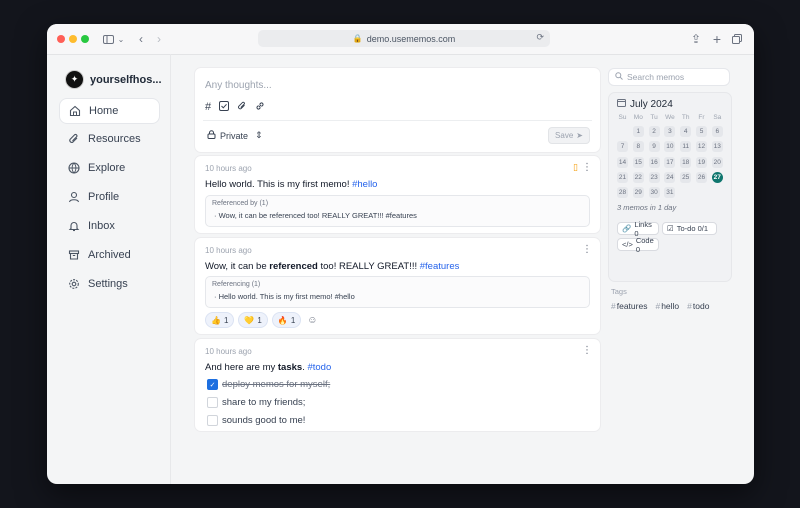 The width and height of the screenshot is (800, 508). Describe the element at coordinates (397, 110) in the screenshot. I see `memo-editor: Any thoughts... # Private ⇕ Save ➤` at that location.